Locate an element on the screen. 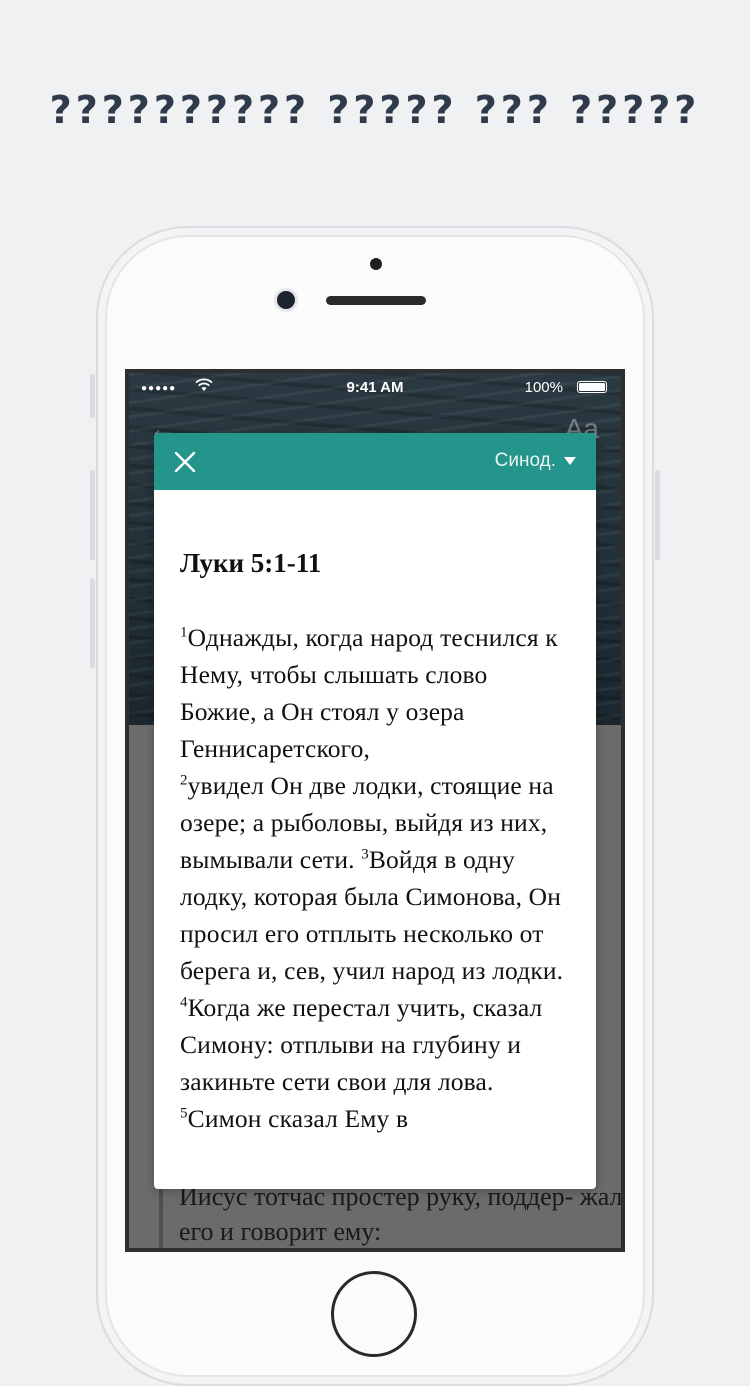 The height and width of the screenshot is (1386, 750). status-bar: ●●●●● 9:41 AM 100% is located at coordinates (375, 388).